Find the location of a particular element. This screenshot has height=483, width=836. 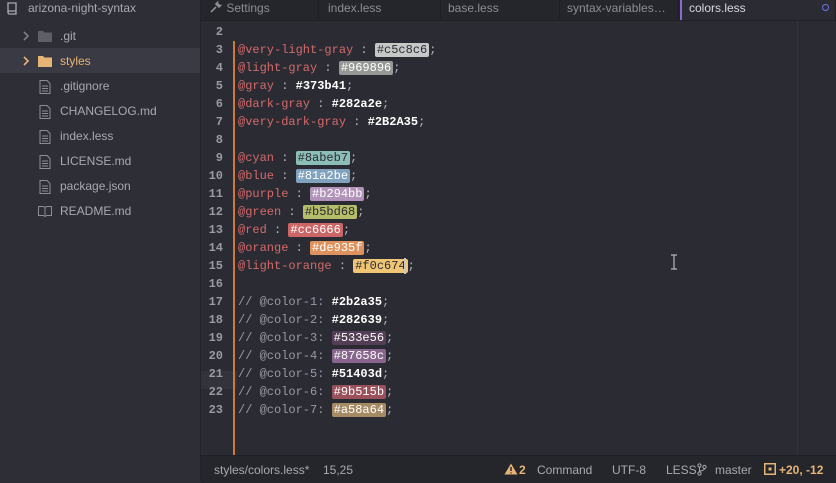

code-line: @light-orange : #f0c674; is located at coordinates (326, 266).